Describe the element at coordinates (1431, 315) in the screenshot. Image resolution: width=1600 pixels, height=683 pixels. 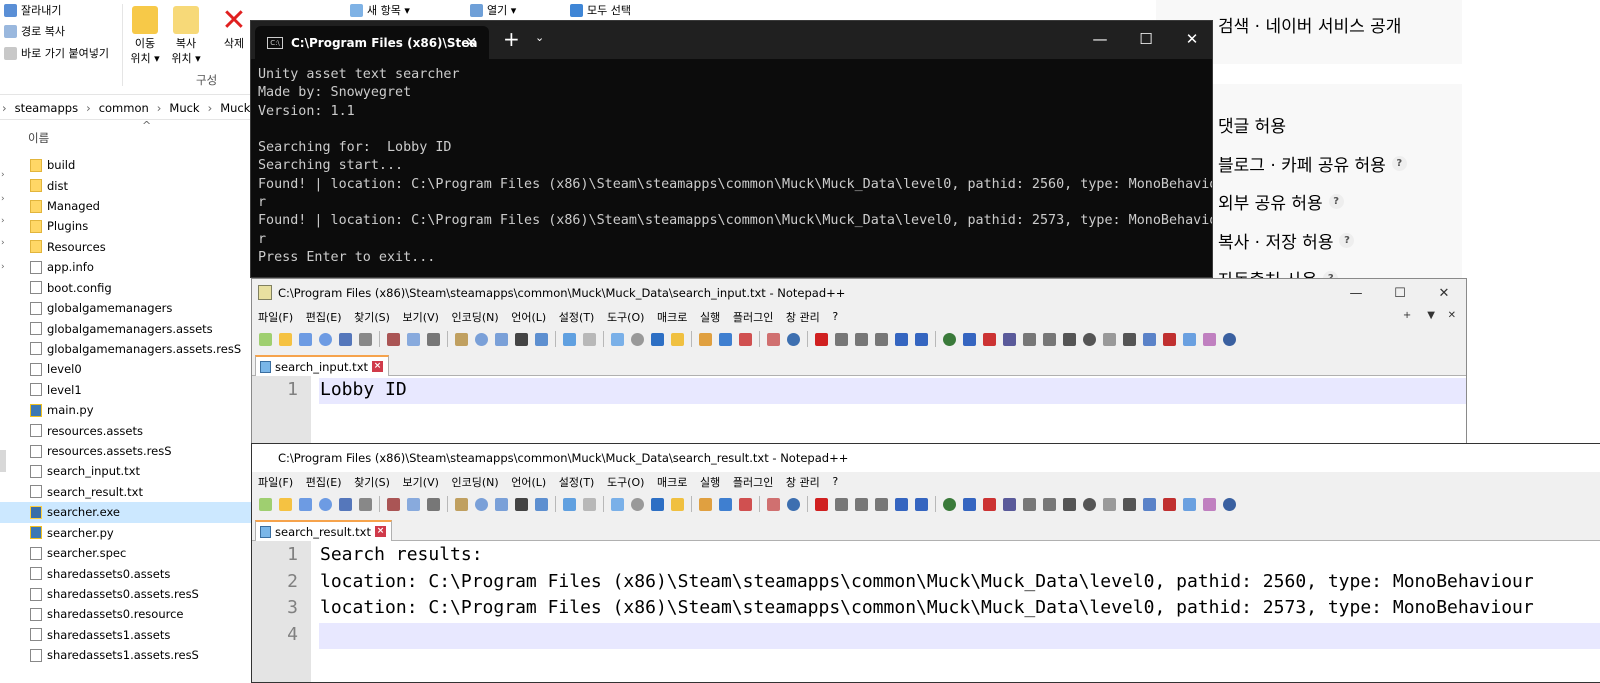
I see `tab-list-icon: ▼` at that location.